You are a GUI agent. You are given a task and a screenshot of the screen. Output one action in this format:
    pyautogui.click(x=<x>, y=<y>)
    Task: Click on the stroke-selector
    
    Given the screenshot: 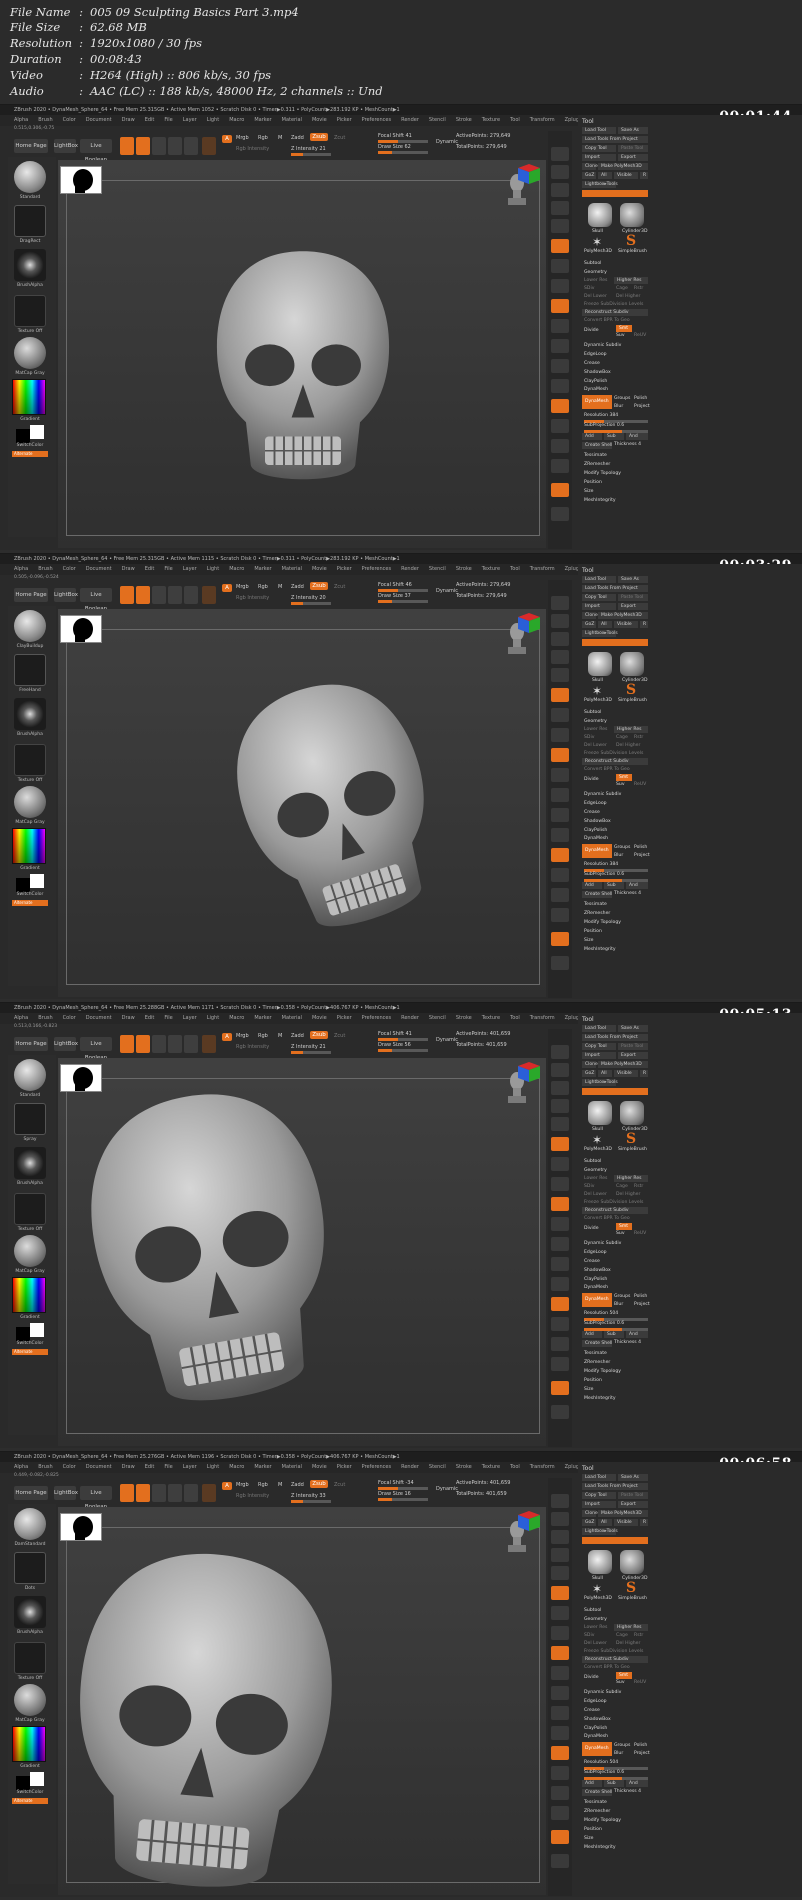 What is the action you would take?
    pyautogui.click(x=30, y=670)
    